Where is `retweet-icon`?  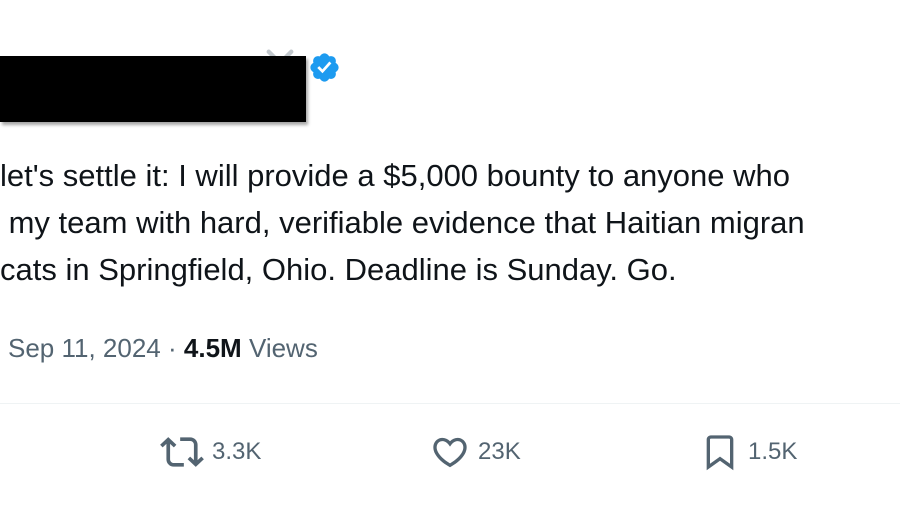 retweet-icon is located at coordinates (182, 452).